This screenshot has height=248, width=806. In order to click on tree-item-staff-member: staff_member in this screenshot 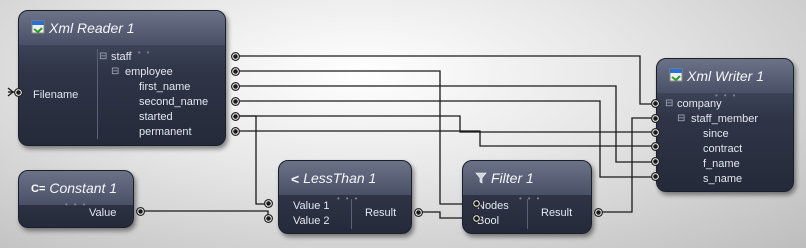, I will do `click(725, 119)`.